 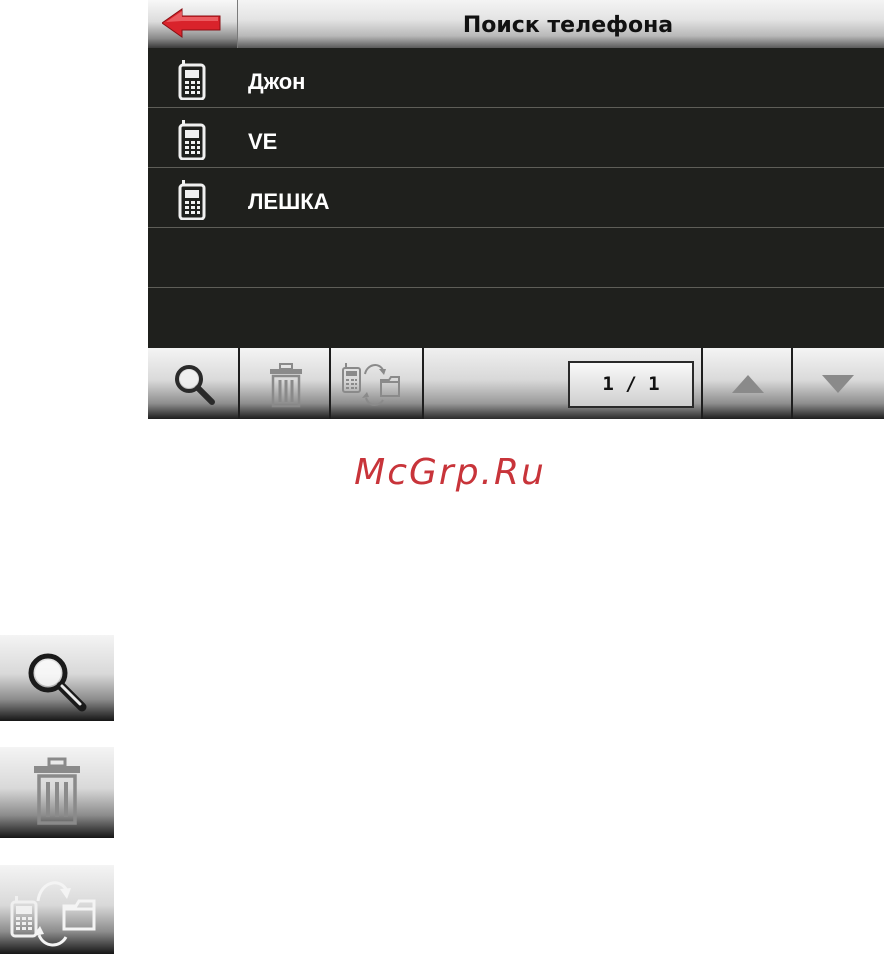 I want to click on red-arrow-left-icon, so click(x=191, y=23).